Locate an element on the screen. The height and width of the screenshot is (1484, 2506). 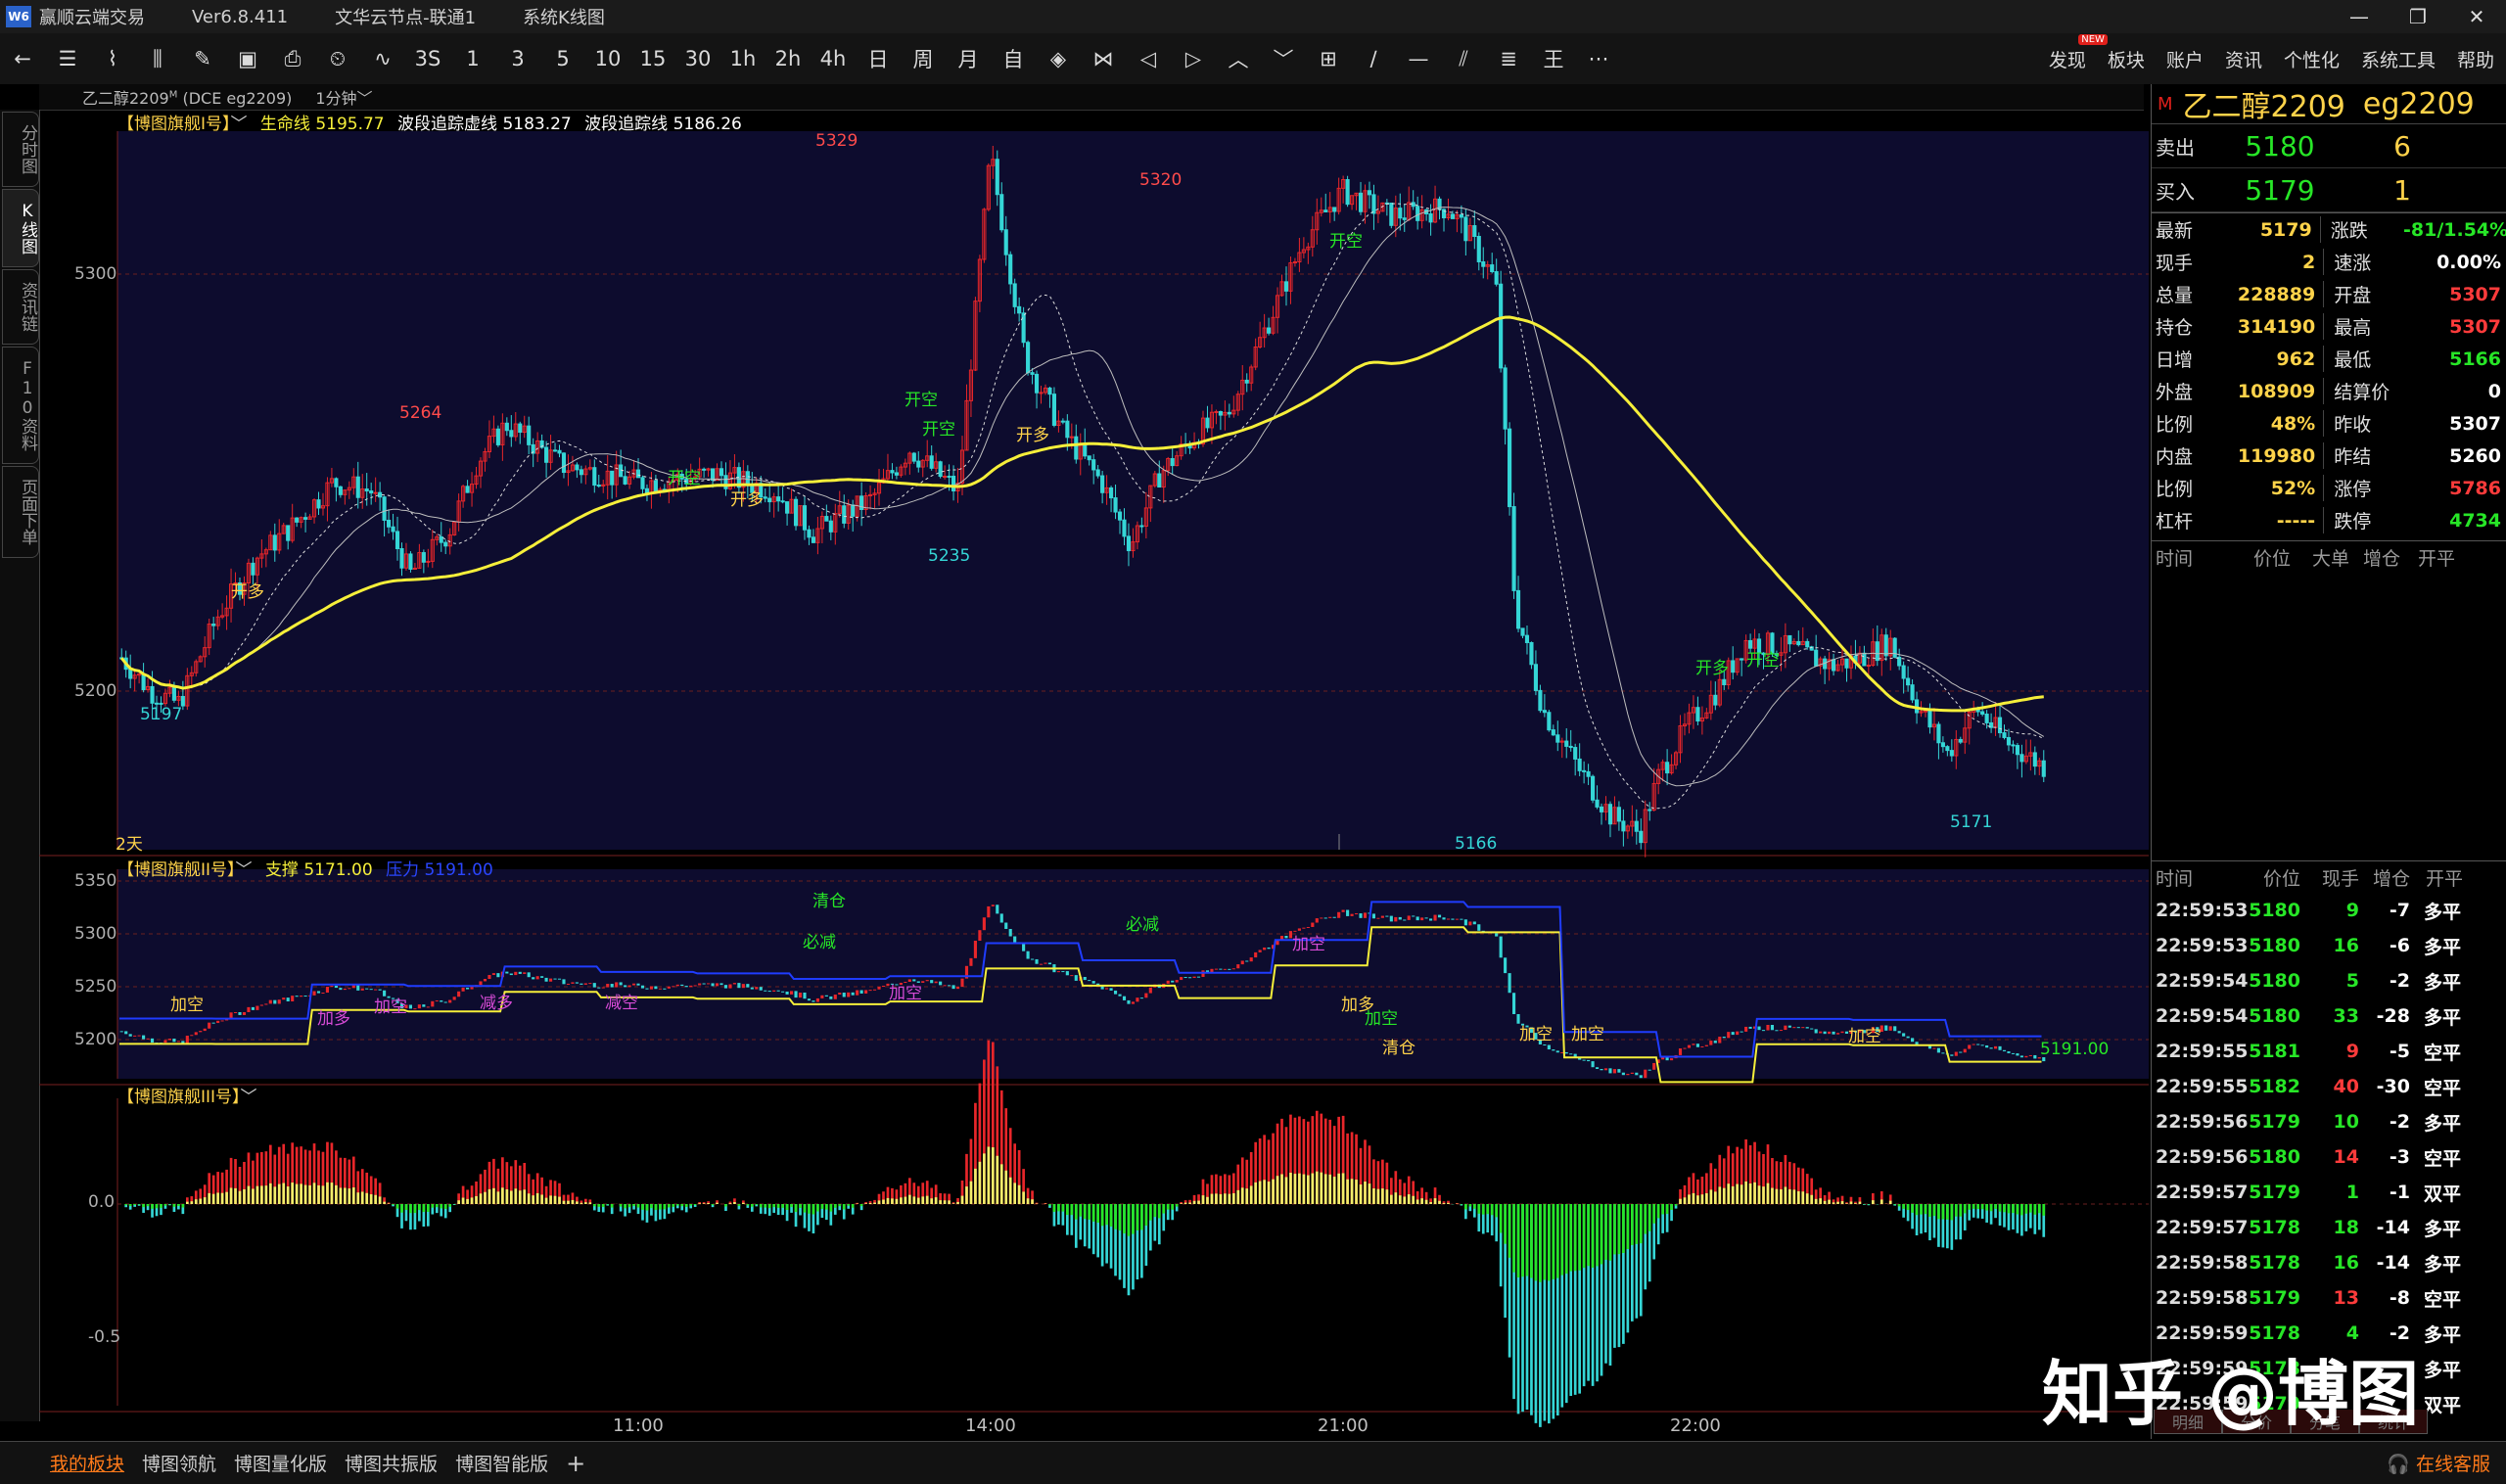
tab-f10: F10资料 is located at coordinates (20, 405).